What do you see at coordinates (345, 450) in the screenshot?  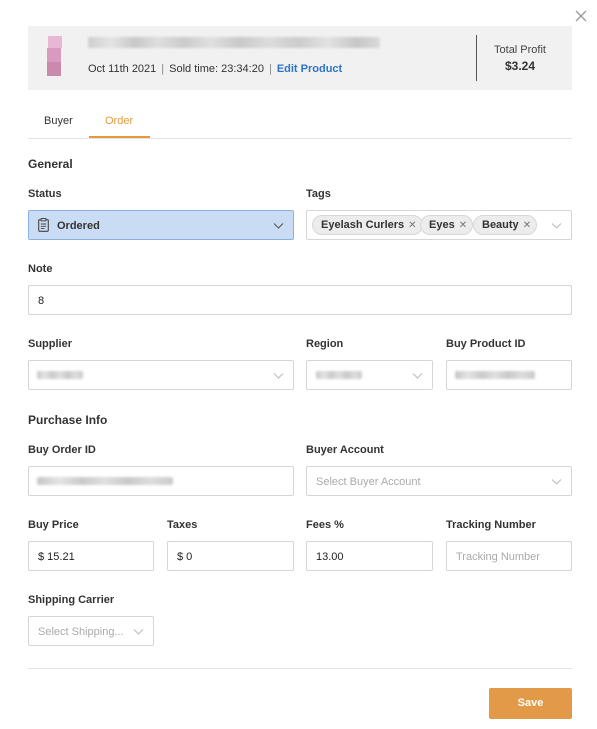 I see `buyer-account-label: Buyer Account` at bounding box center [345, 450].